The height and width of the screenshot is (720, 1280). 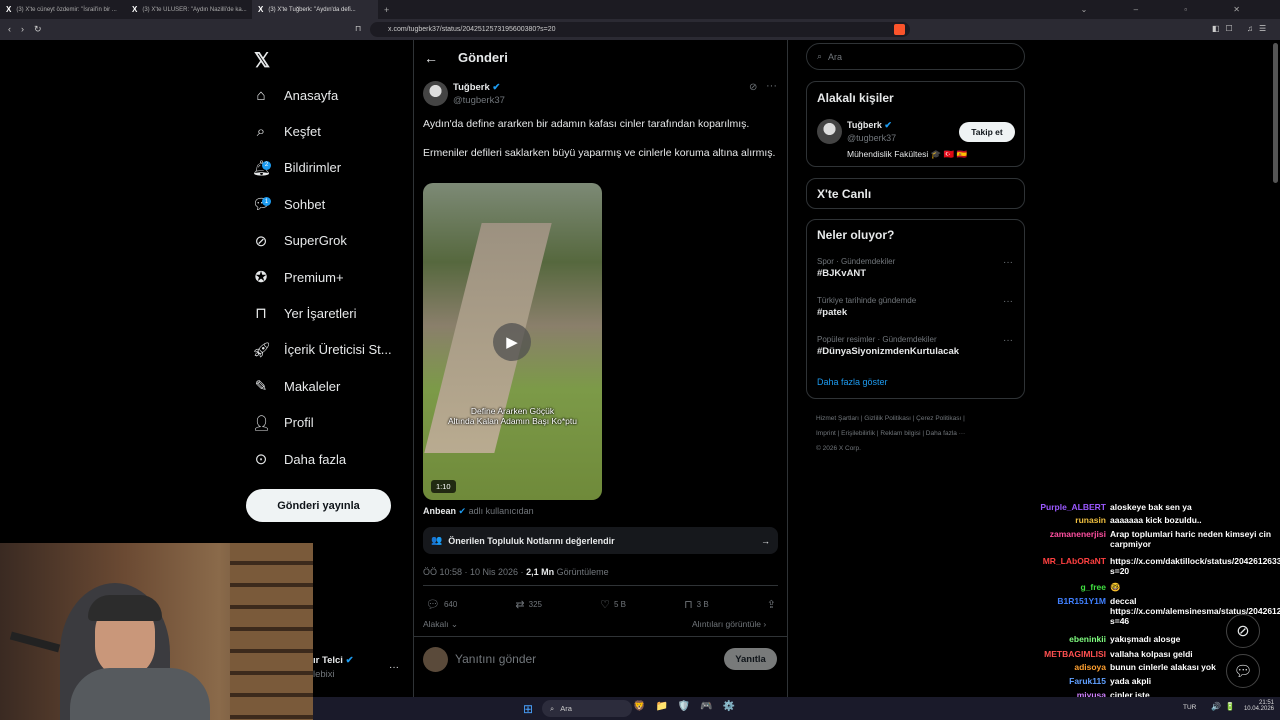 I want to click on windows-start-icon: ⊞, so click(x=528, y=709).